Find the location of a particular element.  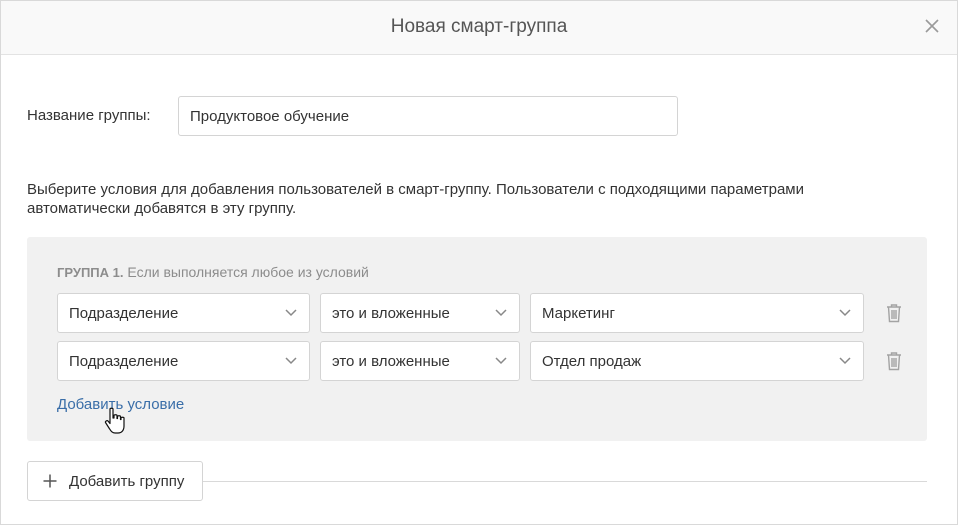

condition-value-select: Маркетинг is located at coordinates (697, 313).